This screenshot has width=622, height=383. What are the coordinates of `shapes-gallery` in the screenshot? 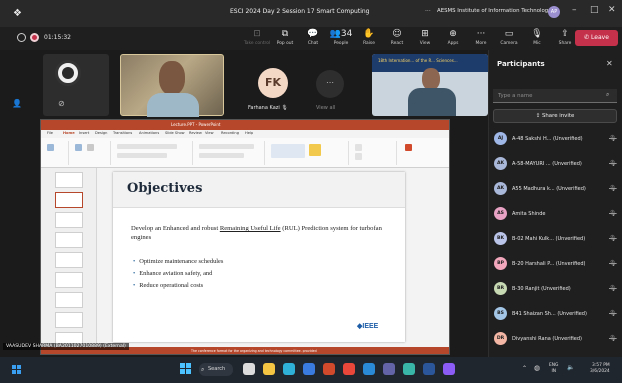 It's located at (288, 151).